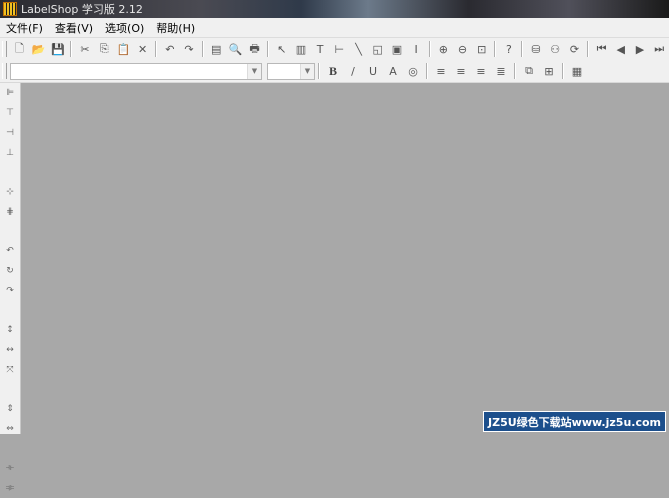 This screenshot has height=498, width=669. Describe the element at coordinates (373, 71) in the screenshot. I see `underline-icon: U` at that location.